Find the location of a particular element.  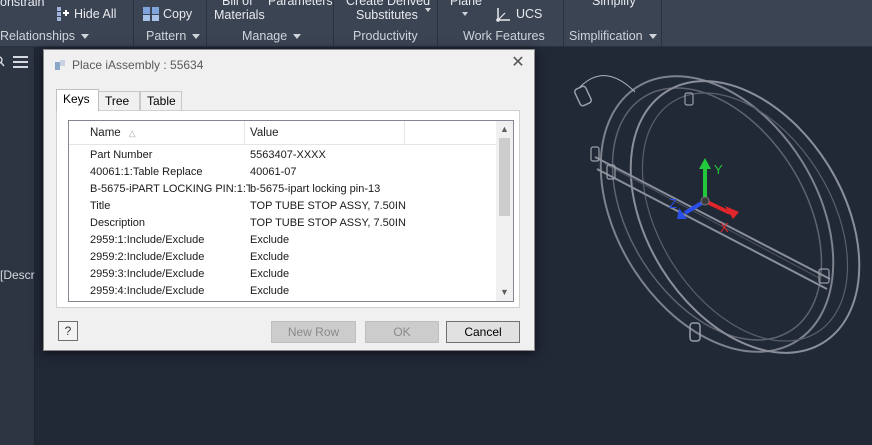

vertical-scrollbar: ▲ ▼ is located at coordinates (504, 211).